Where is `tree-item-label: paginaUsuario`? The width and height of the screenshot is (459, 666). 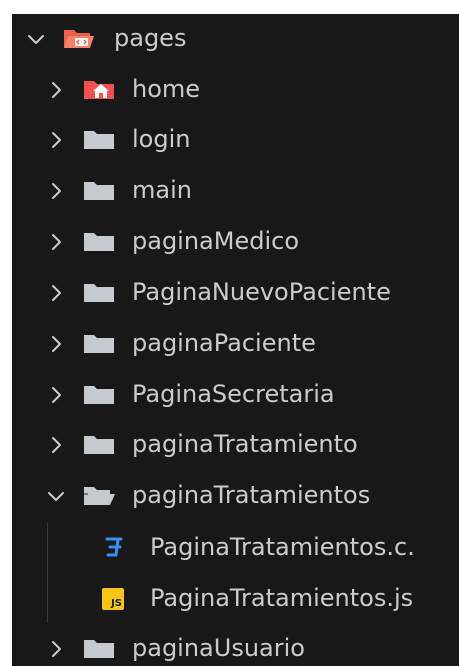 tree-item-label: paginaUsuario is located at coordinates (218, 648).